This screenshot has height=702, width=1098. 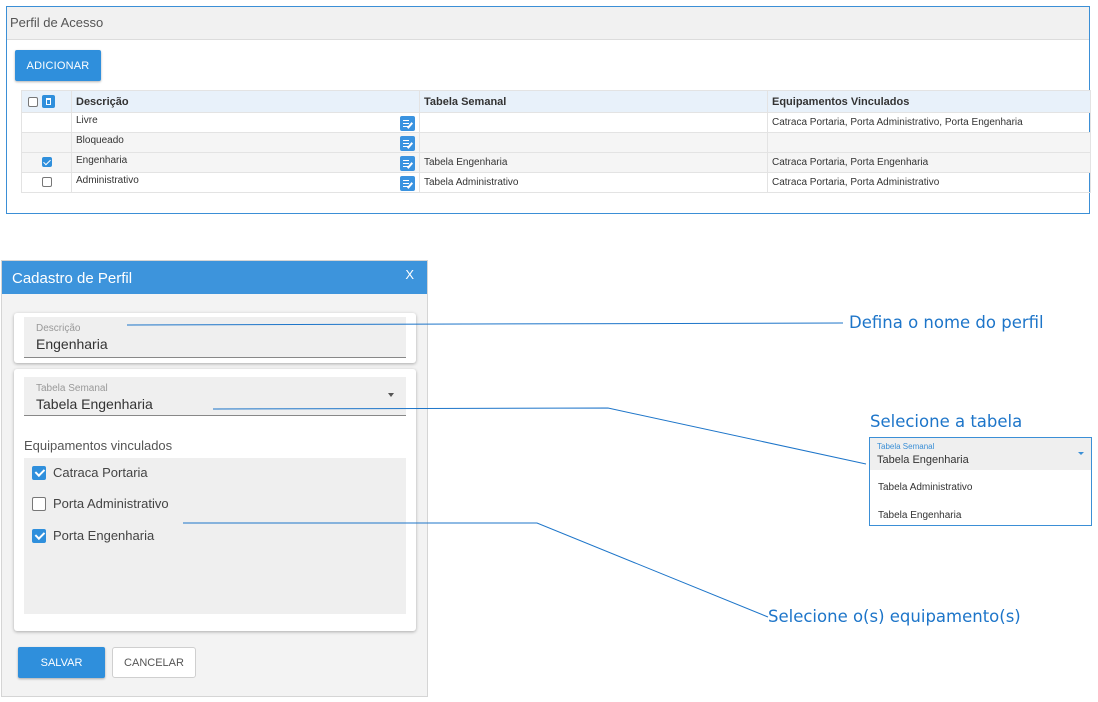 I want to click on dropdown-label: Tabela Semanal, so click(x=906, y=446).